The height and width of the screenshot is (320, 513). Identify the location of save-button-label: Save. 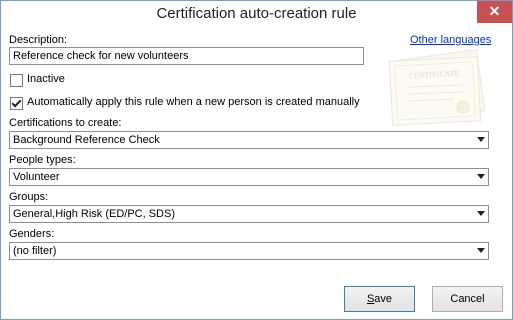
(379, 299).